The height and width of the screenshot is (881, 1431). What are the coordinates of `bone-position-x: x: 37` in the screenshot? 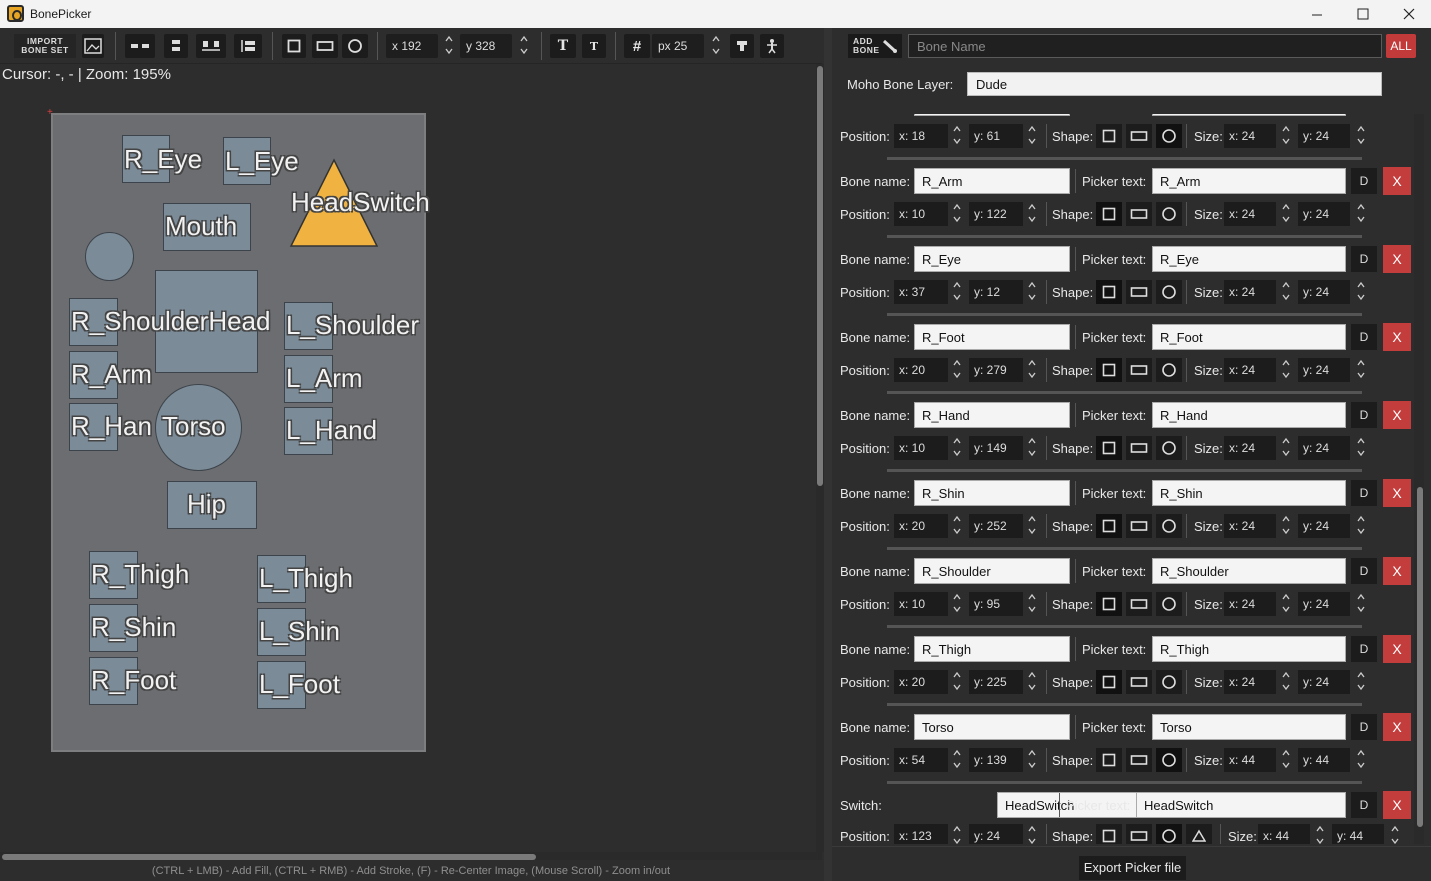 It's located at (921, 292).